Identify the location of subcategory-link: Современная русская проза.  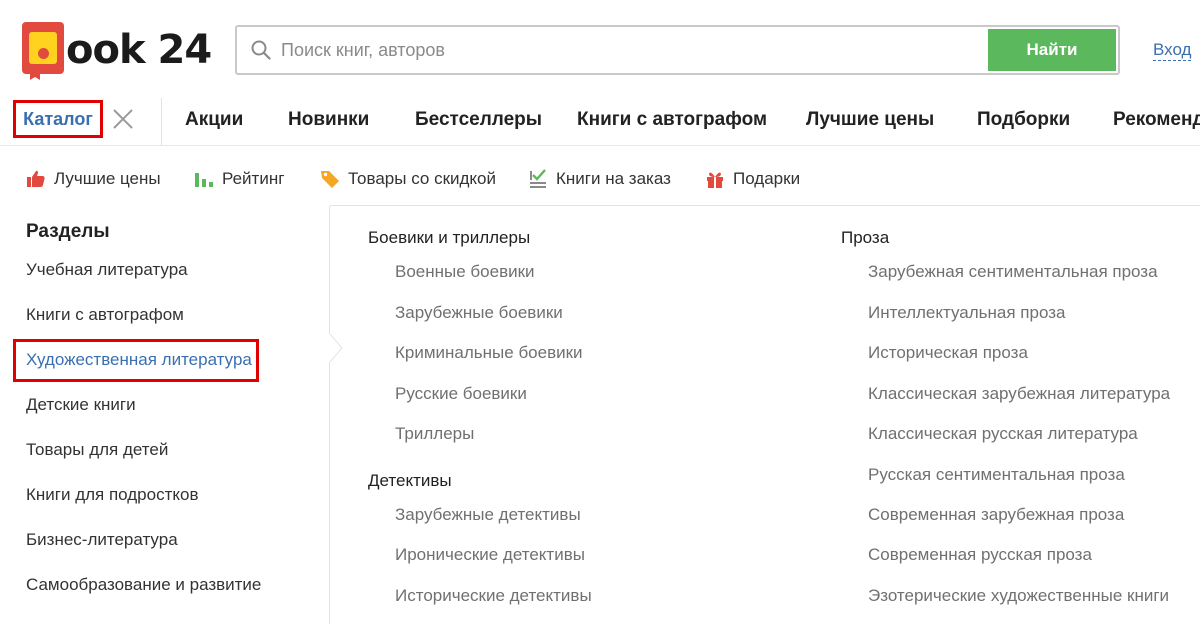
(980, 555).